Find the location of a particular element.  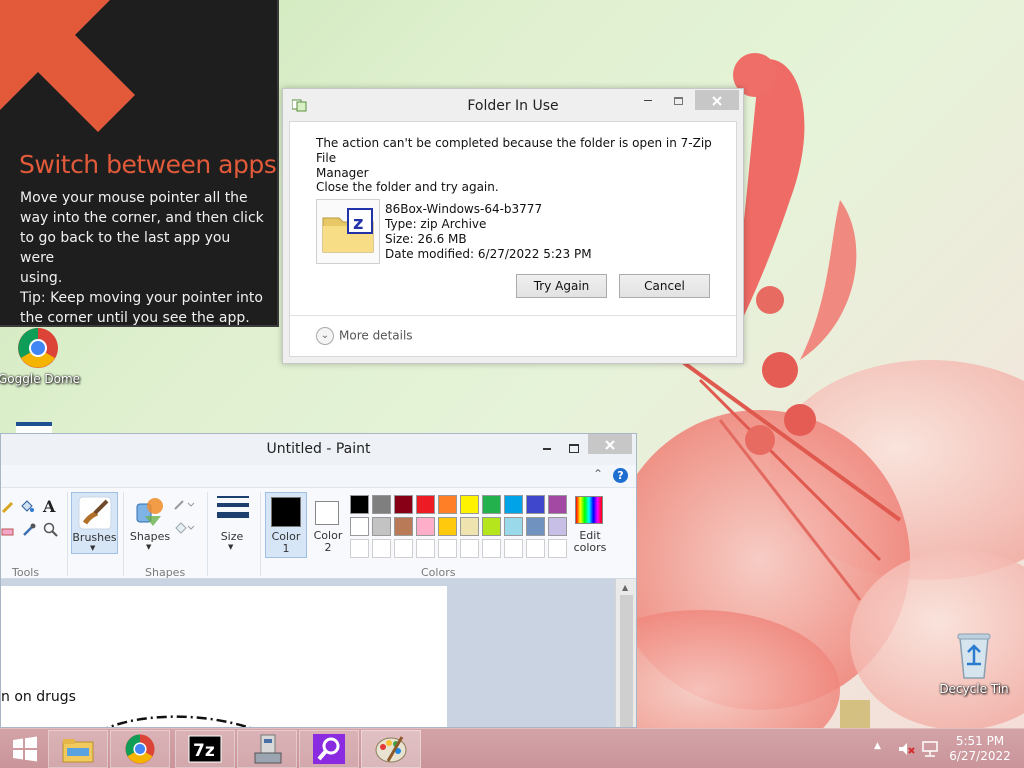

desktop-icon-chrome: Goggle Dome is located at coordinates (40, 356).